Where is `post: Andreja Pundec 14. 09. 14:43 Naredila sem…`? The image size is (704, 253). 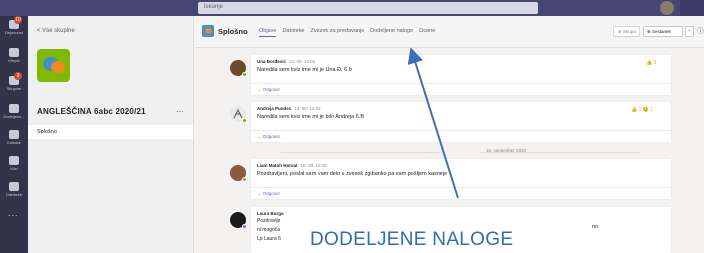
post: Andreja Pundec 14. 09. 14:43 Naredila sem… is located at coordinates (461, 122).